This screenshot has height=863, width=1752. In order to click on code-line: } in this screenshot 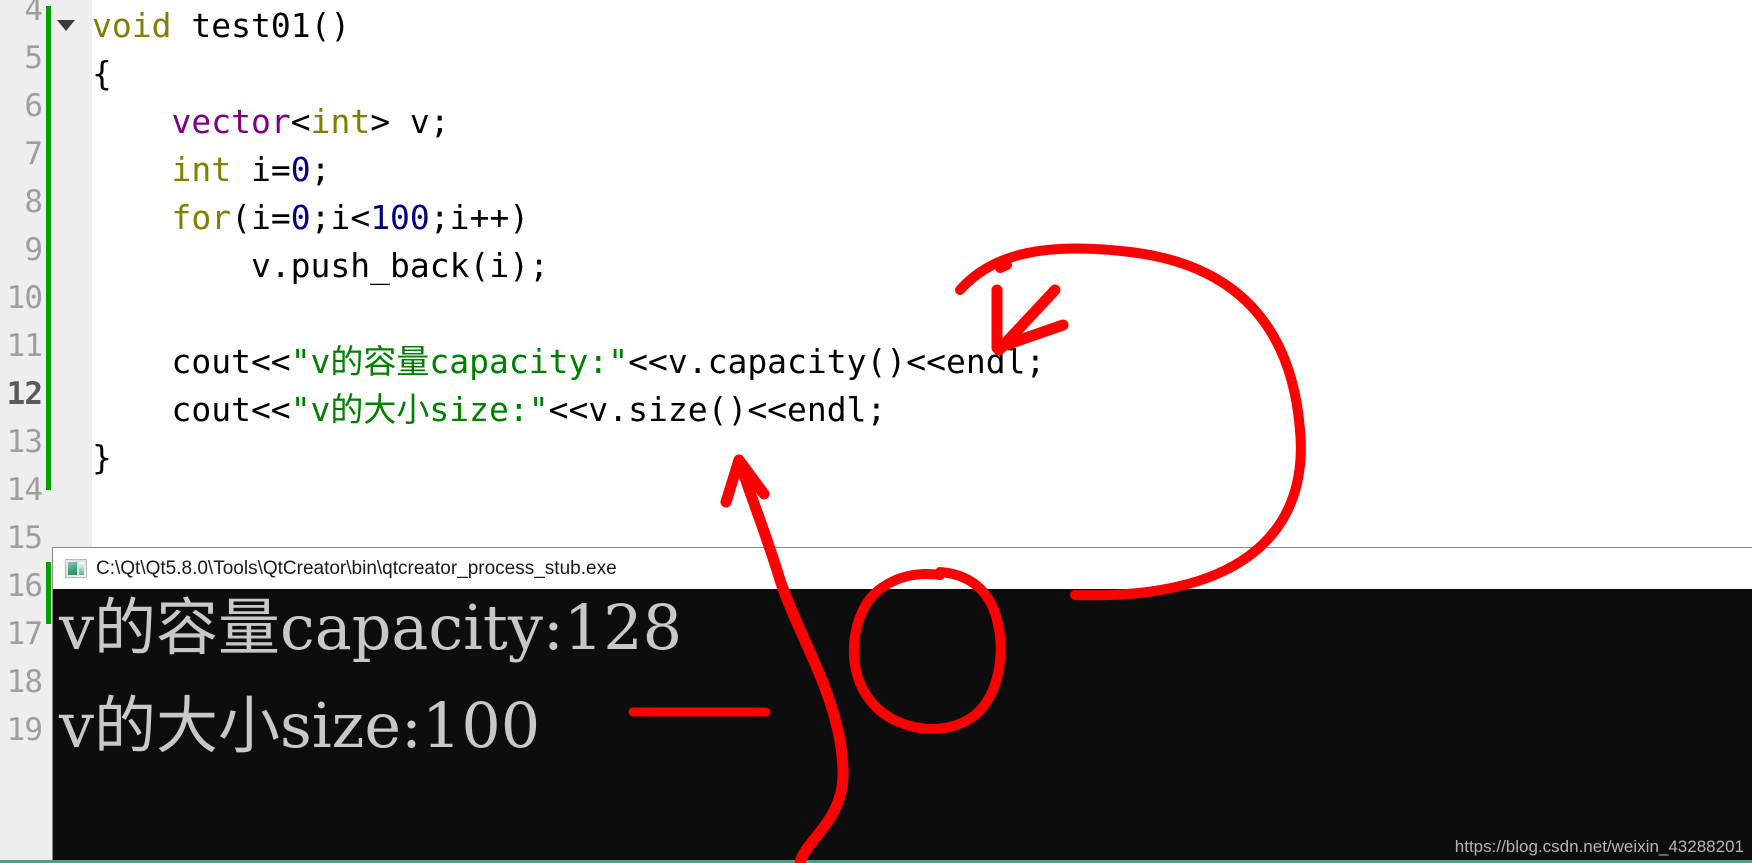, I will do `click(102, 458)`.